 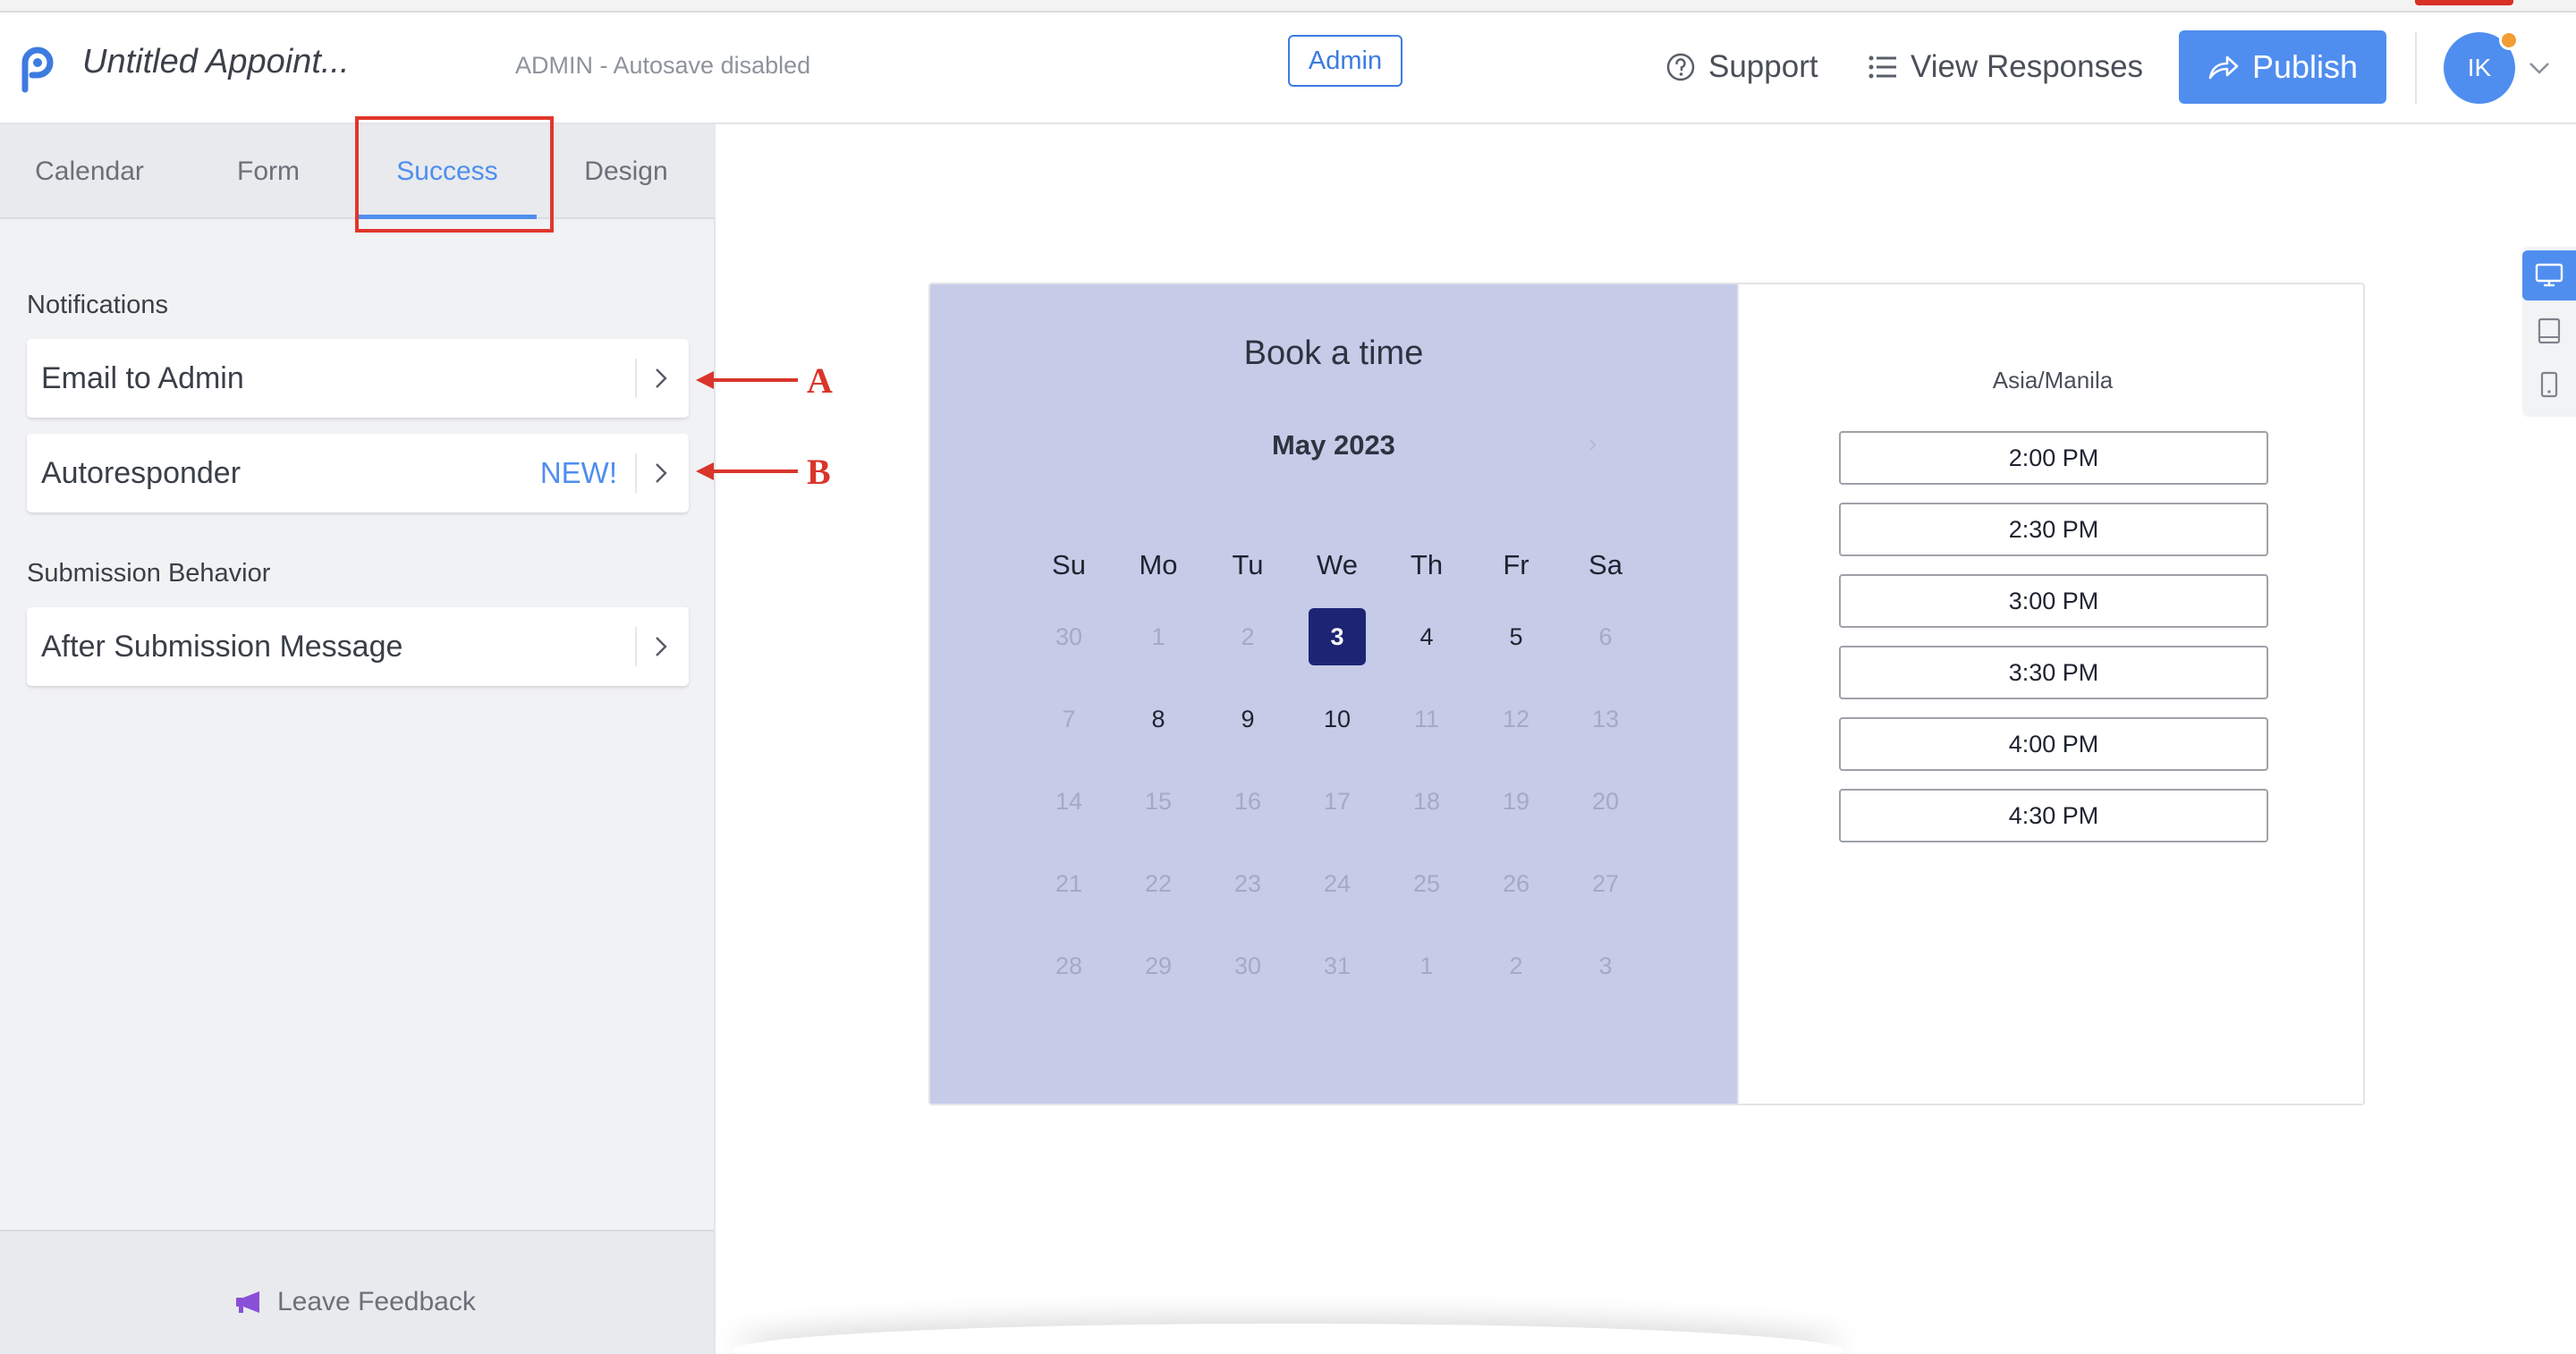 I want to click on notifications-heading: Notifications, so click(x=97, y=305).